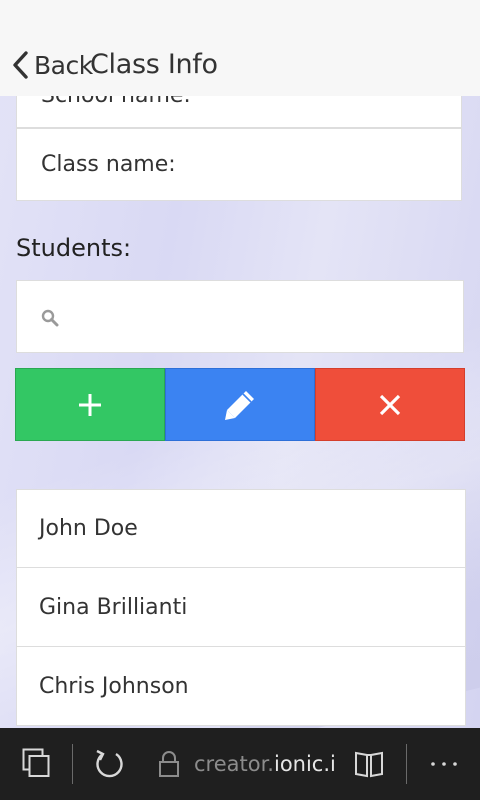  I want to click on plus-icon, so click(90, 404).